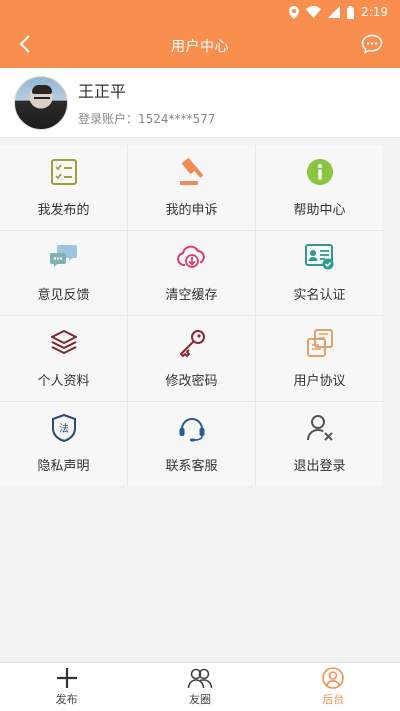 The width and height of the screenshot is (400, 711). I want to click on menu-my-appeals: 我的申诉, so click(191, 187).